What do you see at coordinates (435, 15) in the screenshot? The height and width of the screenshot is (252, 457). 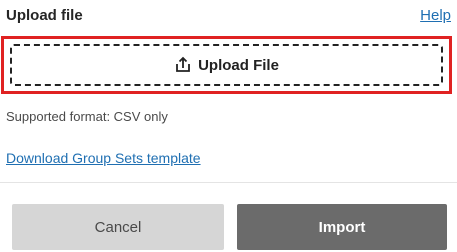 I see `help-link: Help` at bounding box center [435, 15].